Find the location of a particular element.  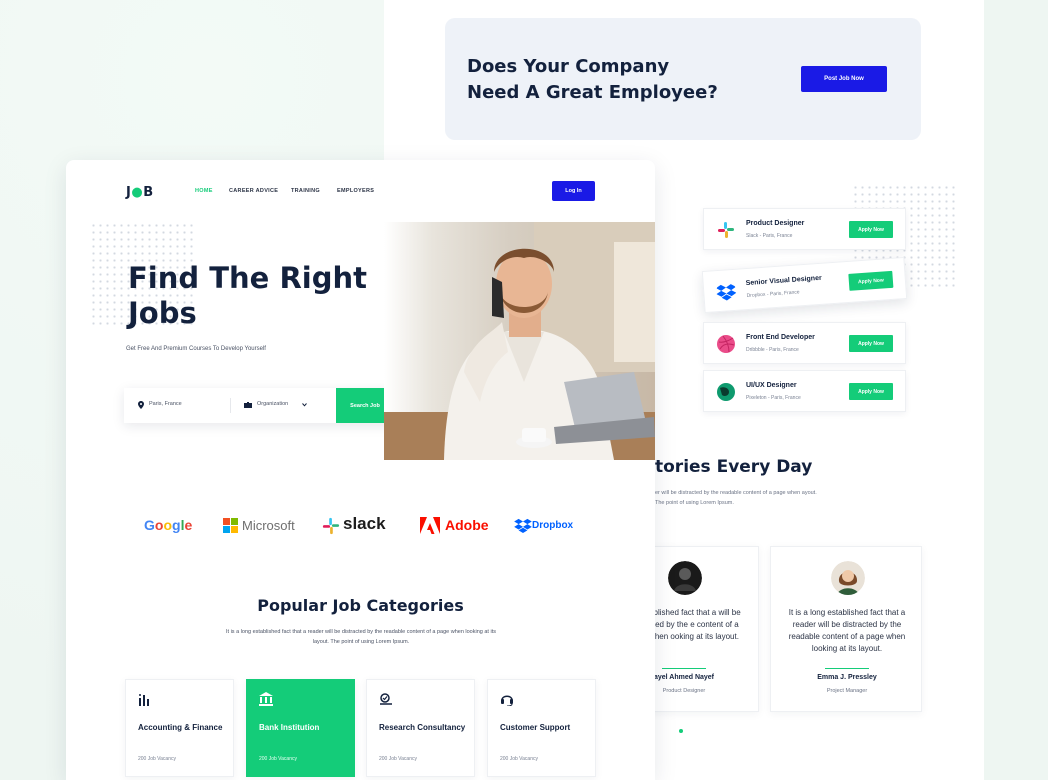

cta-title: Does Your Company Need A Great Employee? is located at coordinates (592, 79).